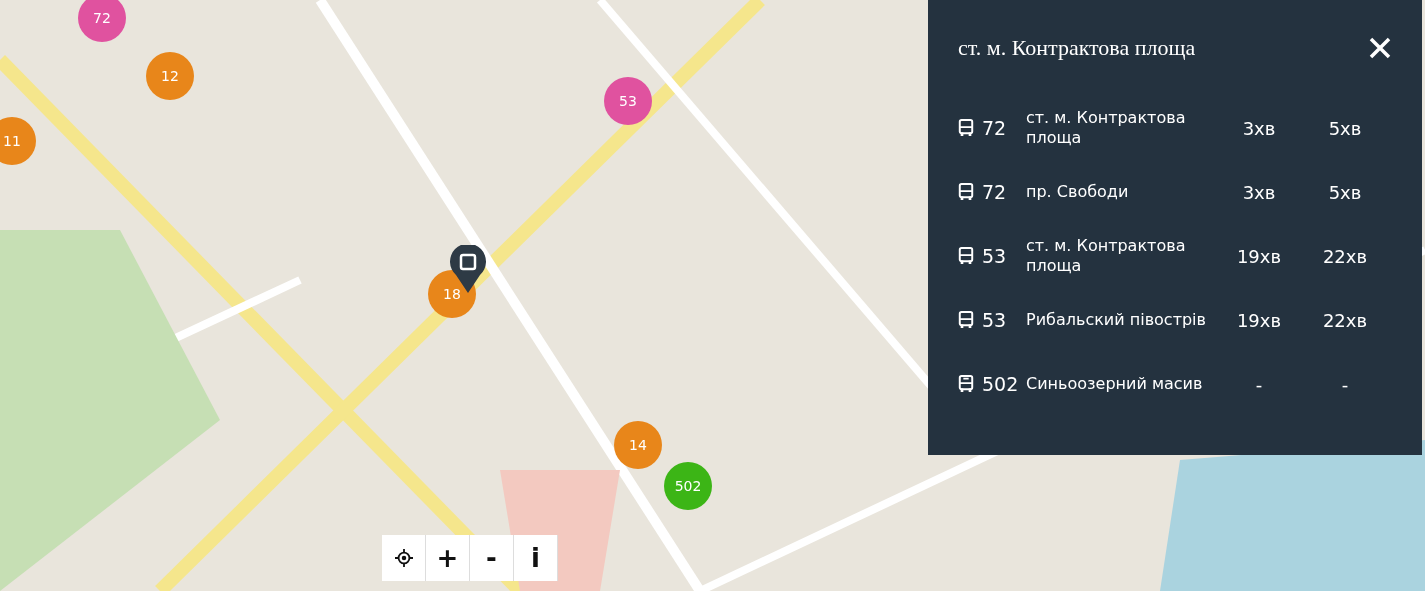  I want to click on trolleybus-icon, so click(966, 384).